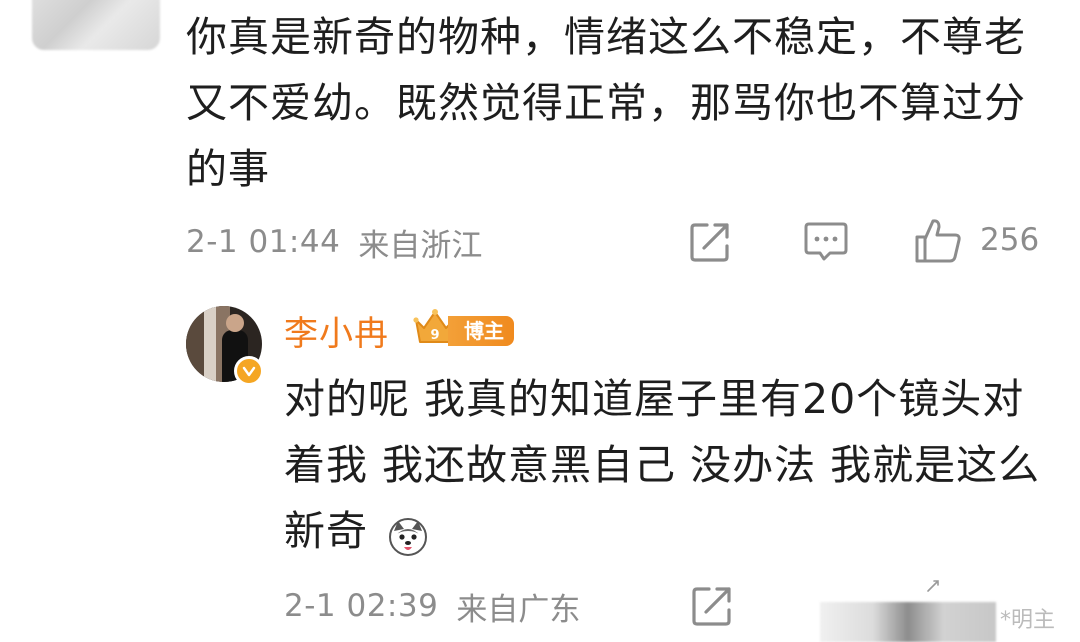 The image size is (1080, 642). I want to click on like-count: 256, so click(1010, 240).